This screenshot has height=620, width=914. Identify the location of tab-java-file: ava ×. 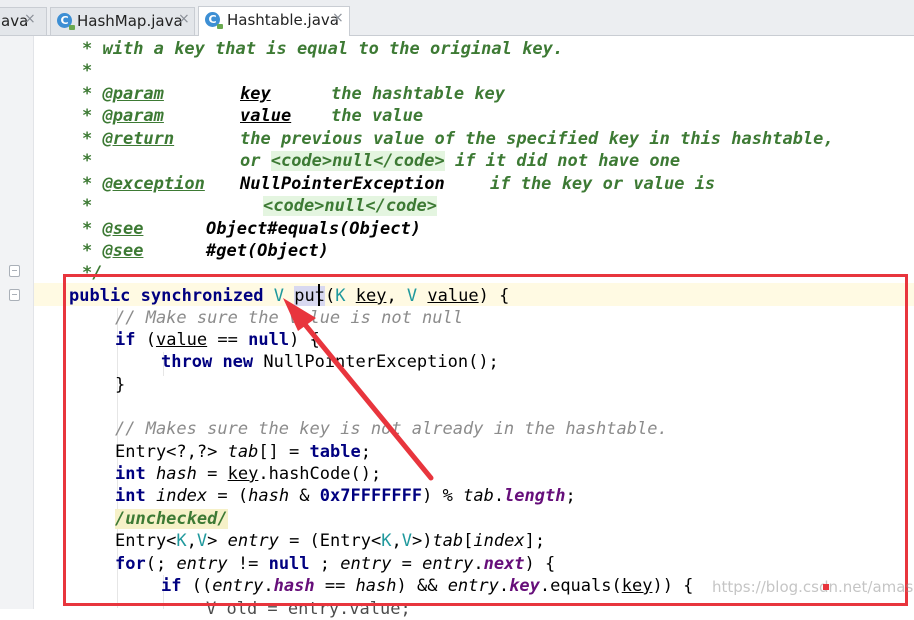
(23, 21).